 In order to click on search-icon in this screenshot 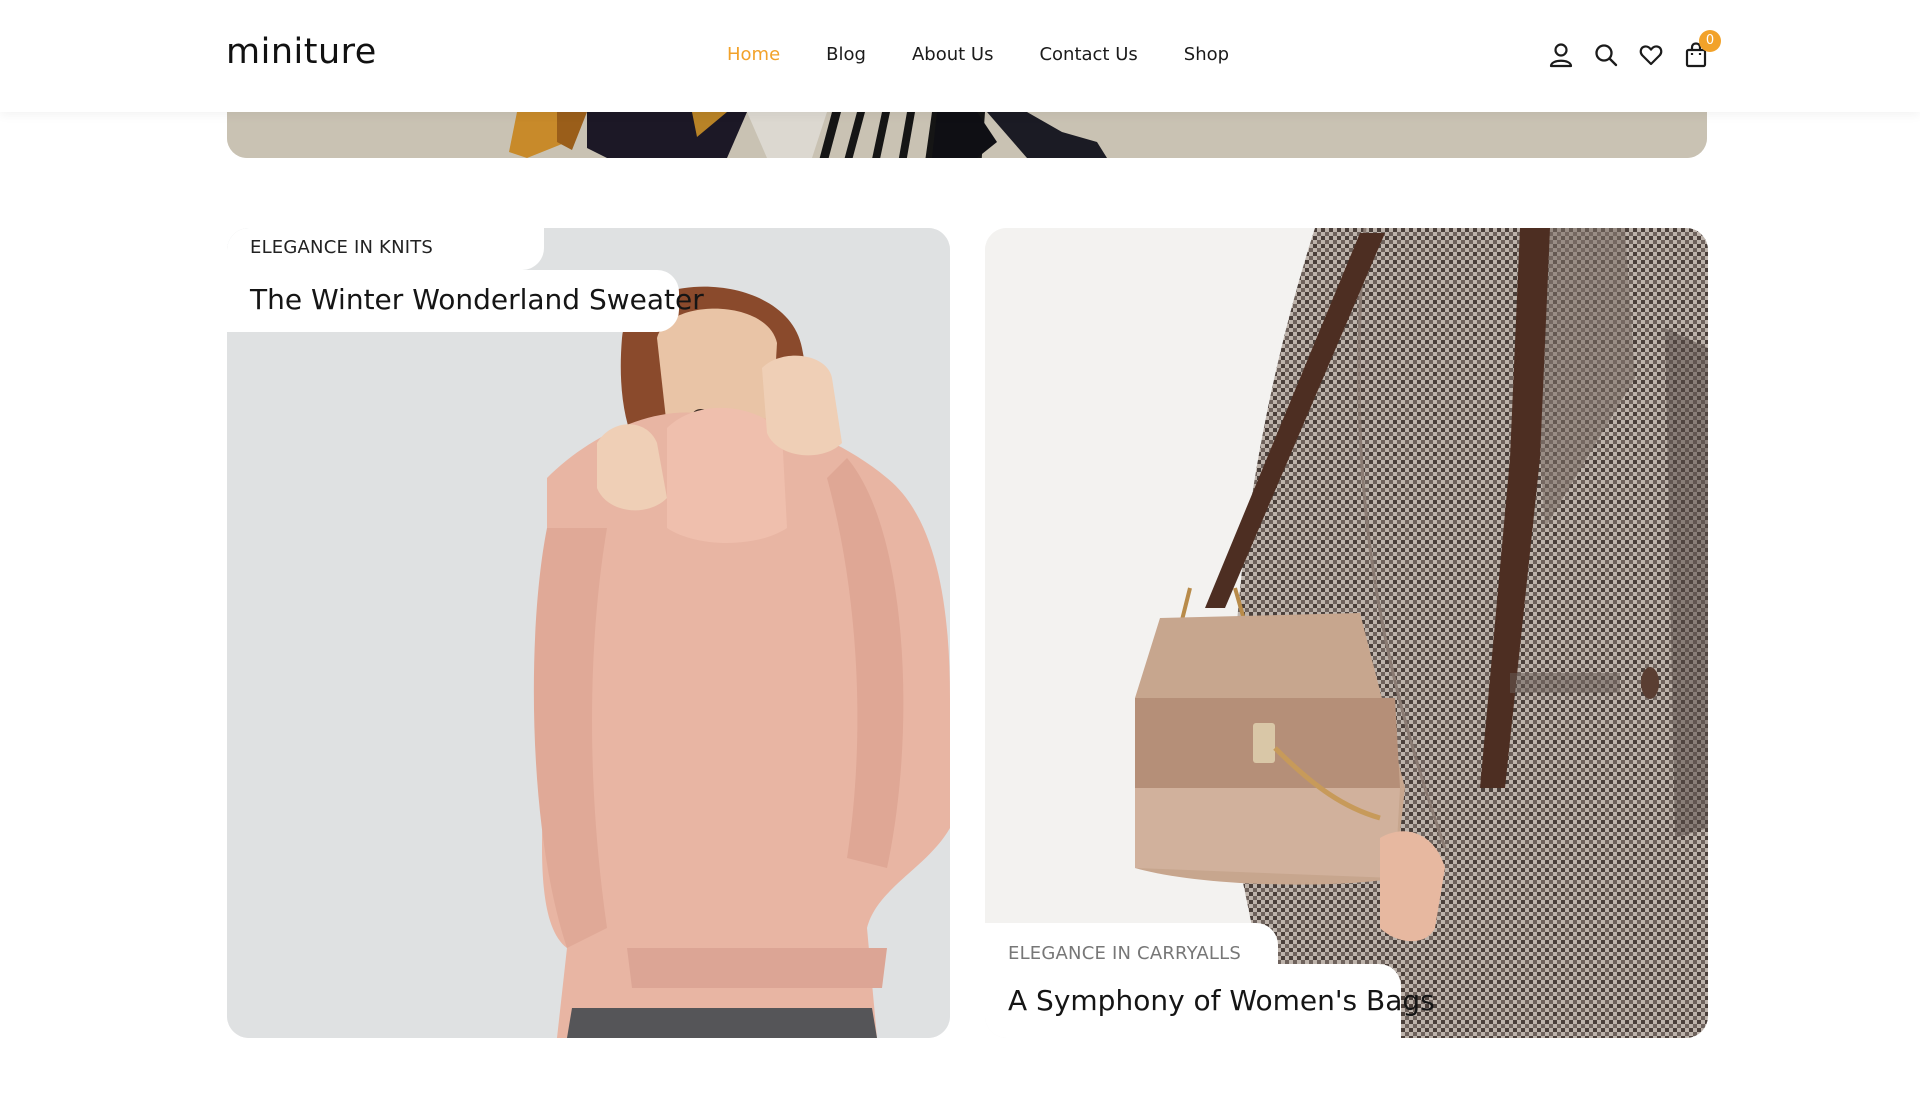, I will do `click(1606, 55)`.